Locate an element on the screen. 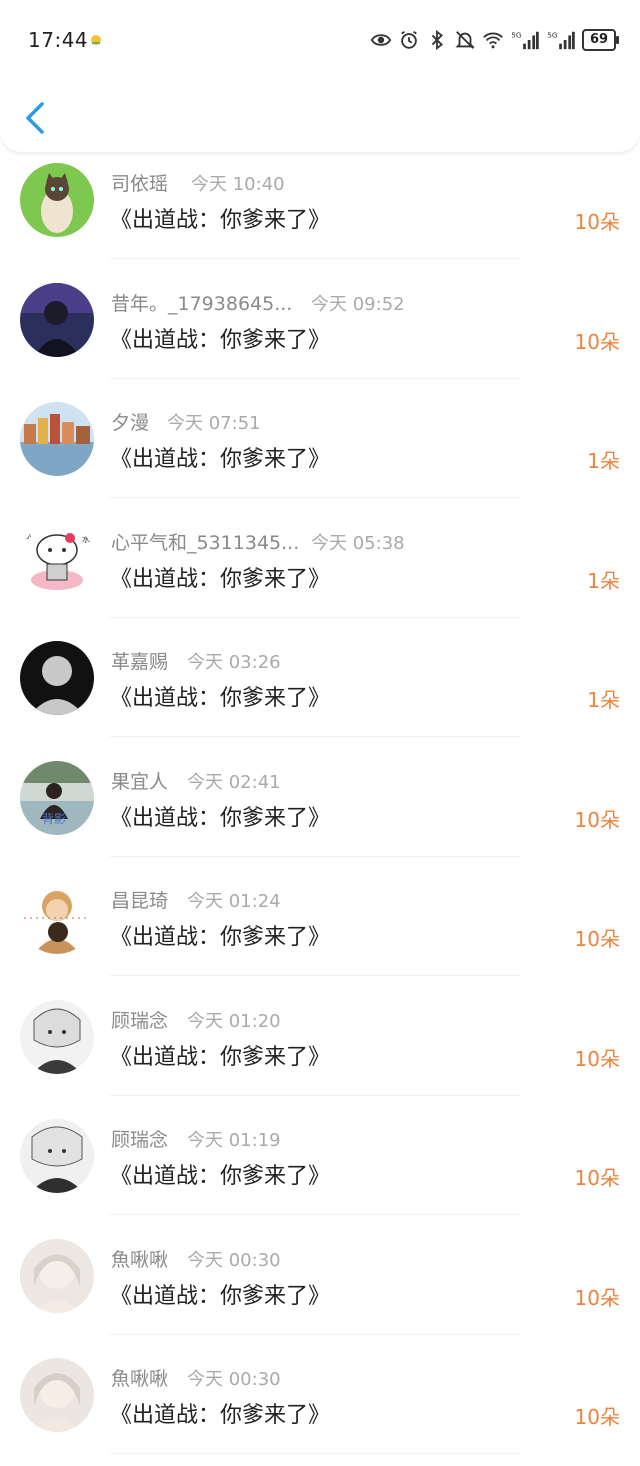 The width and height of the screenshot is (640, 1466). timestamp: 今天 07:51 is located at coordinates (214, 423).